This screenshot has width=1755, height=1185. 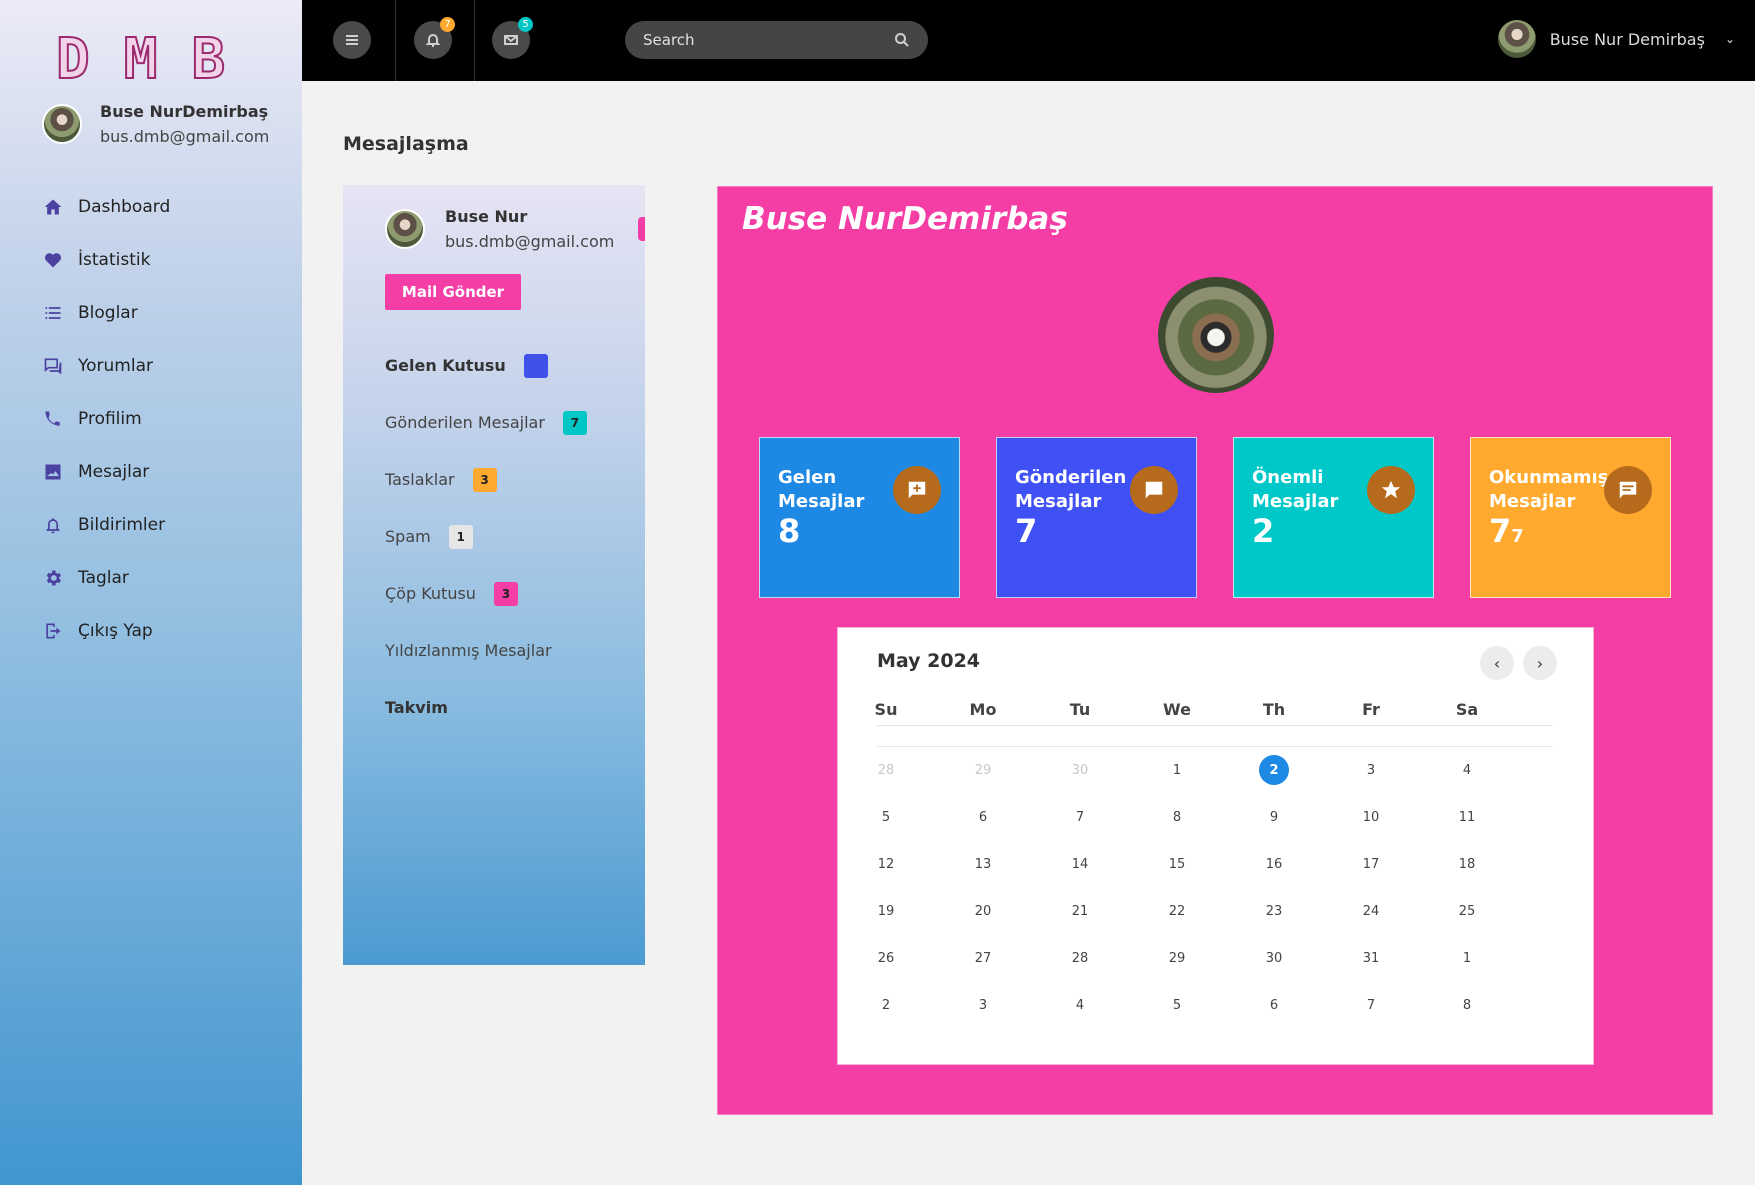 I want to click on stat-card-unread: Okunmamış Mesajlar 77, so click(x=1570, y=517).